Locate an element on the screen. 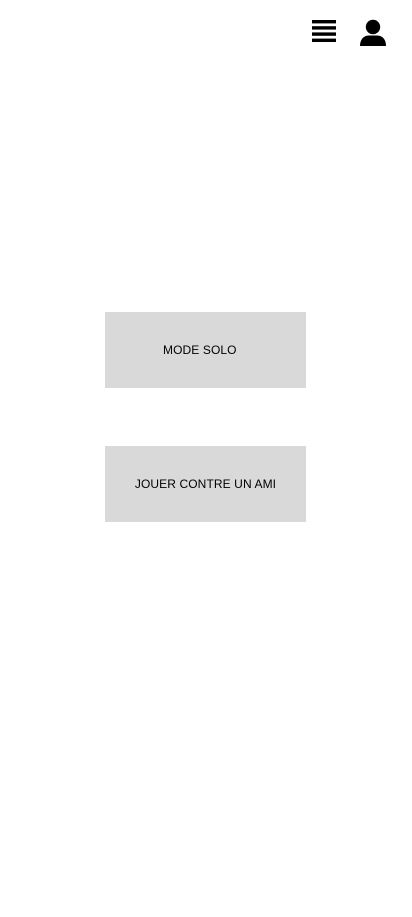 The height and width of the screenshot is (917, 412). solo-mode-label: MODE SOLO is located at coordinates (200, 350).